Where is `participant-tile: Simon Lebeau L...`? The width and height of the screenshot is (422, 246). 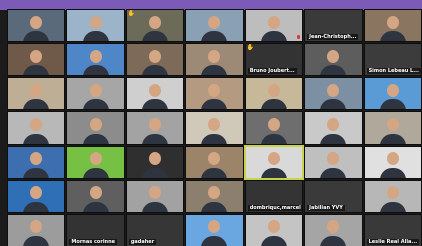
participant-tile: Simon Lebeau L... is located at coordinates (392, 60).